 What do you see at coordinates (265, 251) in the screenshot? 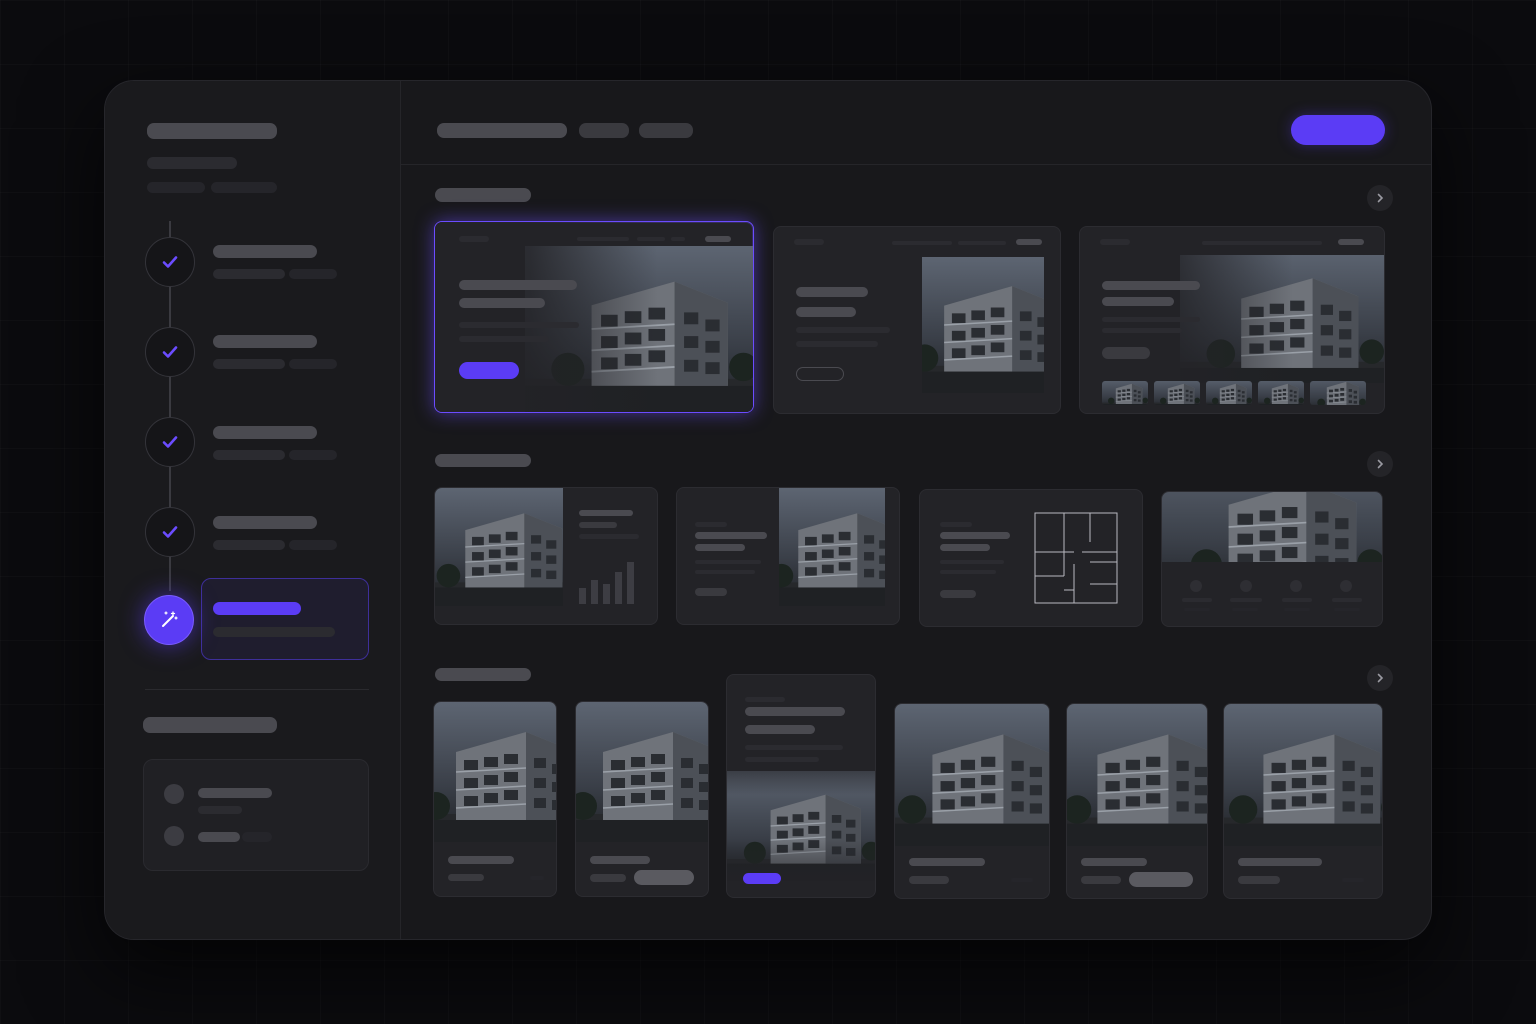
I see `step-1-title-placeholder` at bounding box center [265, 251].